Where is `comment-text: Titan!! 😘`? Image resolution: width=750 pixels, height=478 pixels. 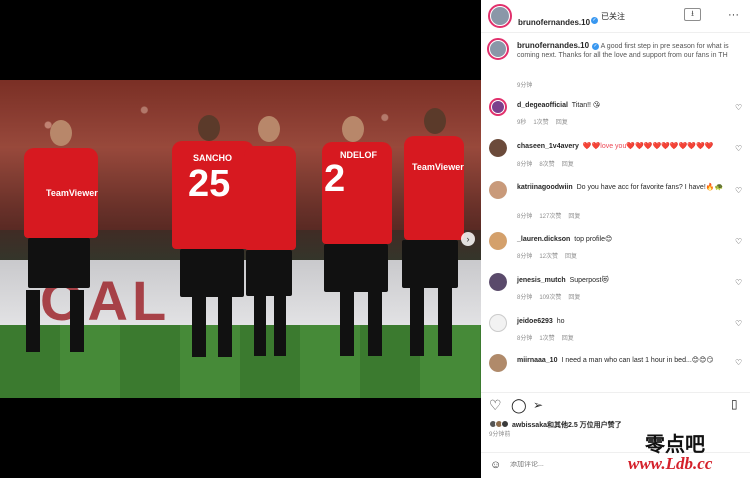
comment-text: Titan!! 😘 is located at coordinates (586, 105).